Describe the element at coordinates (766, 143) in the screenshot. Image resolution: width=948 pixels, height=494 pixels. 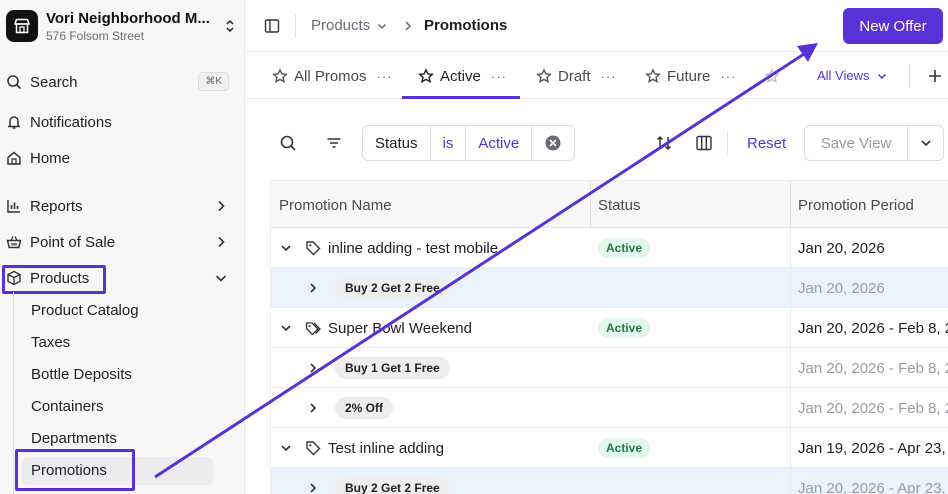
I see `reset-button: Reset` at that location.